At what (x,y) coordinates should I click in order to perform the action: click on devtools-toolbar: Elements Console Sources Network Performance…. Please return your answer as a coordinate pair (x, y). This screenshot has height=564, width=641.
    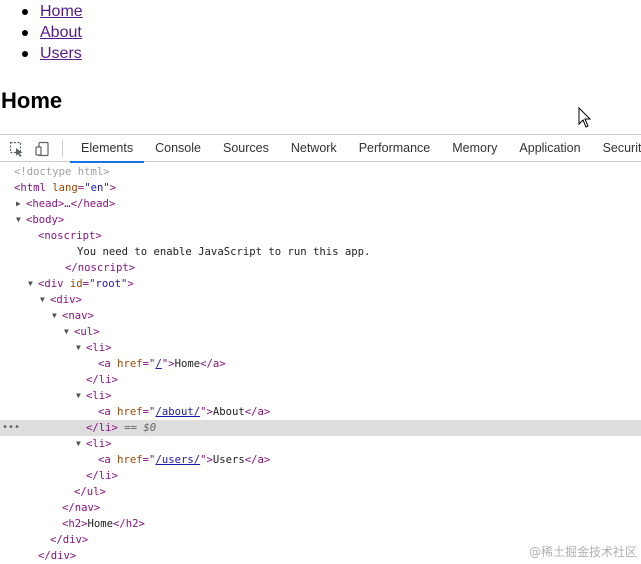
    Looking at the image, I should click on (320, 148).